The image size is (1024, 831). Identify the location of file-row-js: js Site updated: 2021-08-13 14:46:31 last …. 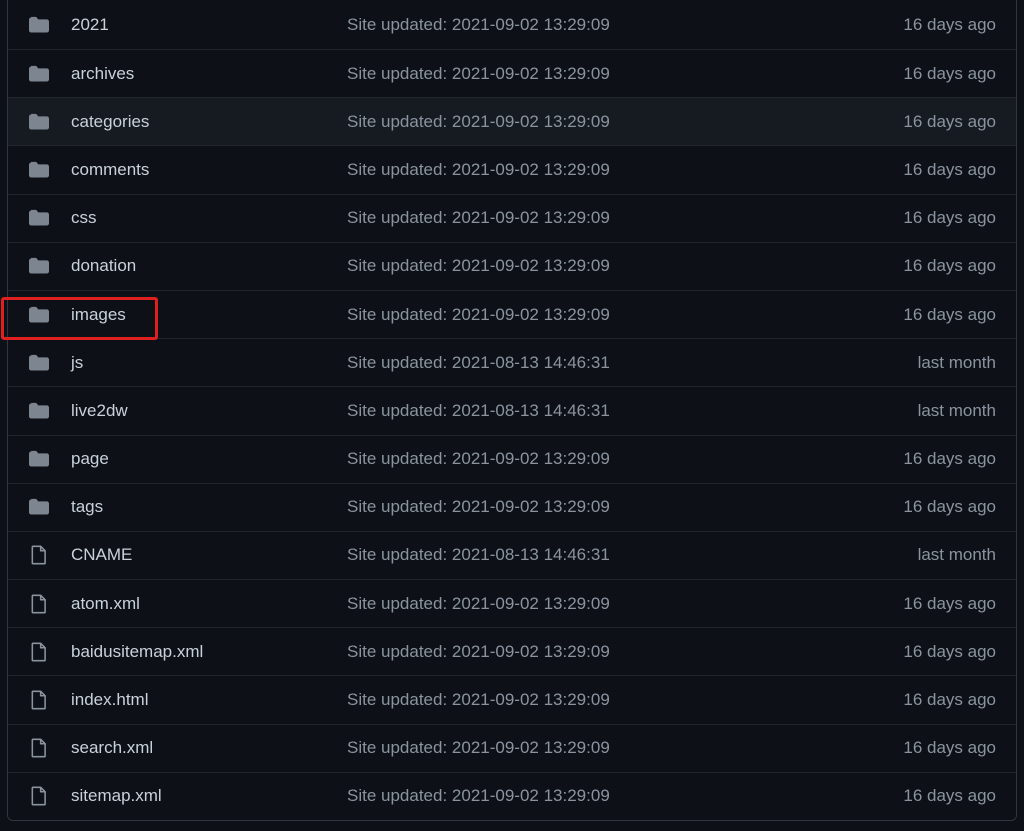
(512, 362).